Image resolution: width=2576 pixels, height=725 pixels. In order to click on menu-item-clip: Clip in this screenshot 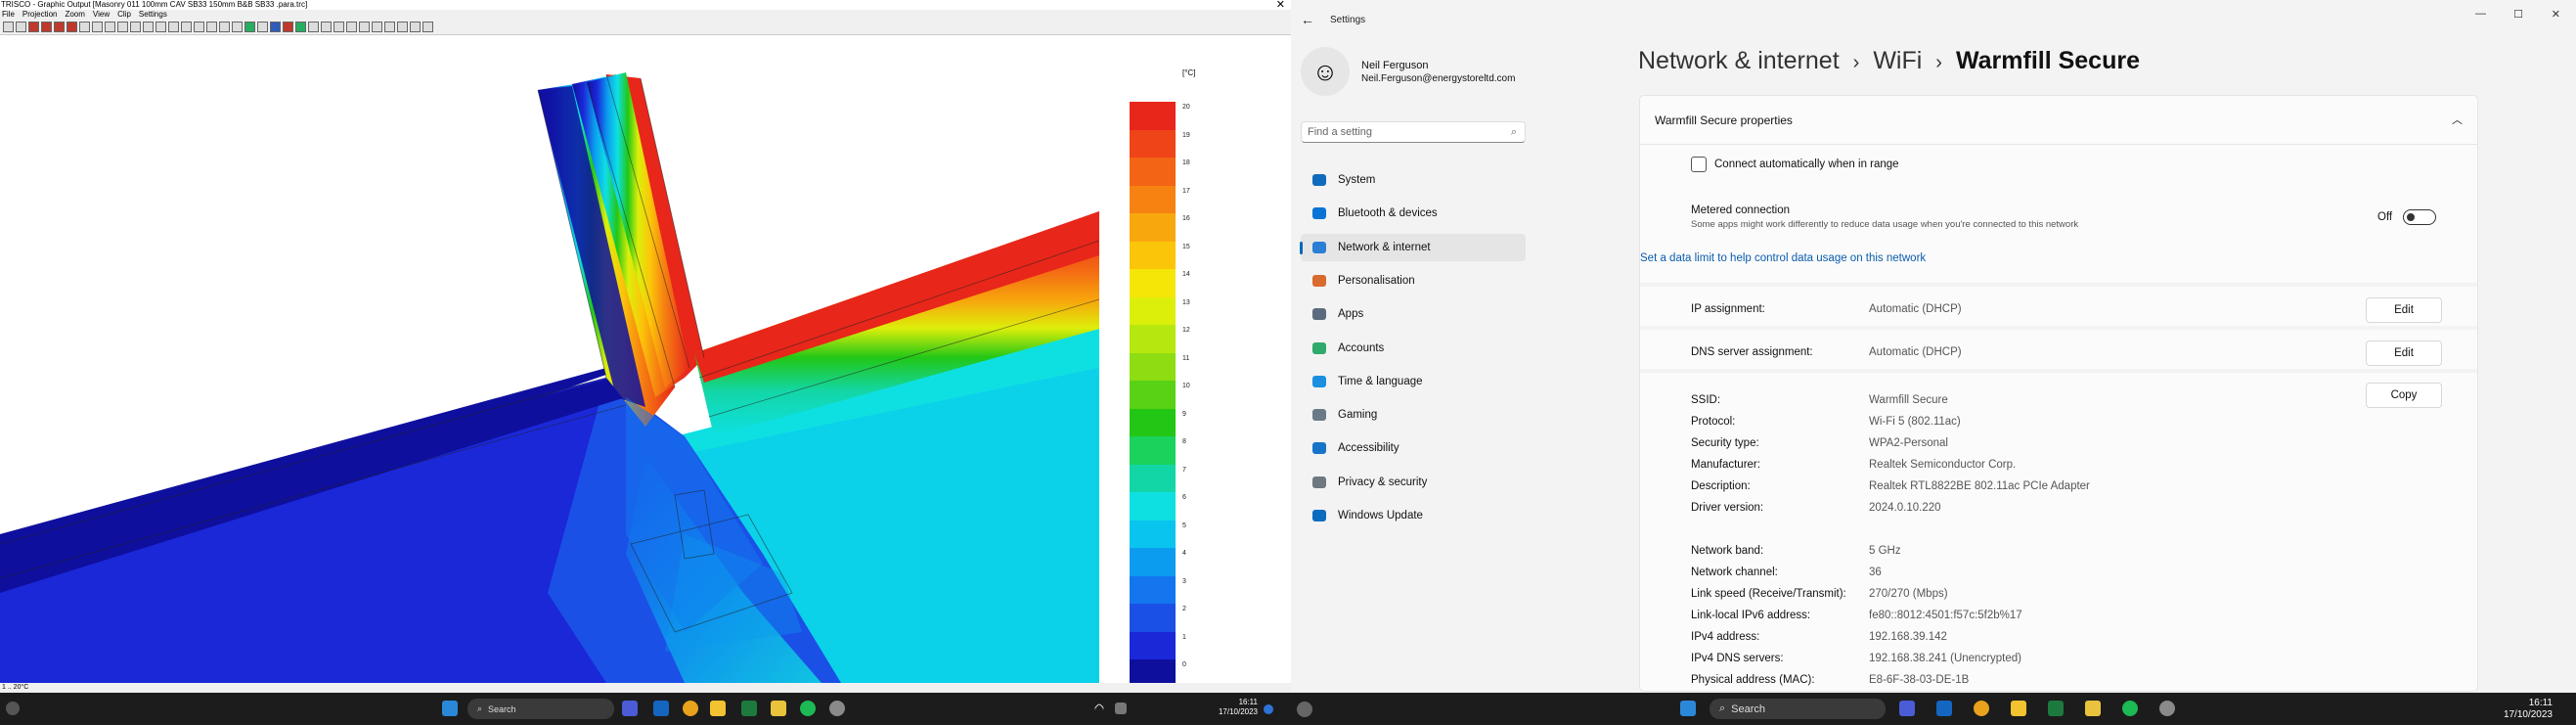, I will do `click(124, 15)`.